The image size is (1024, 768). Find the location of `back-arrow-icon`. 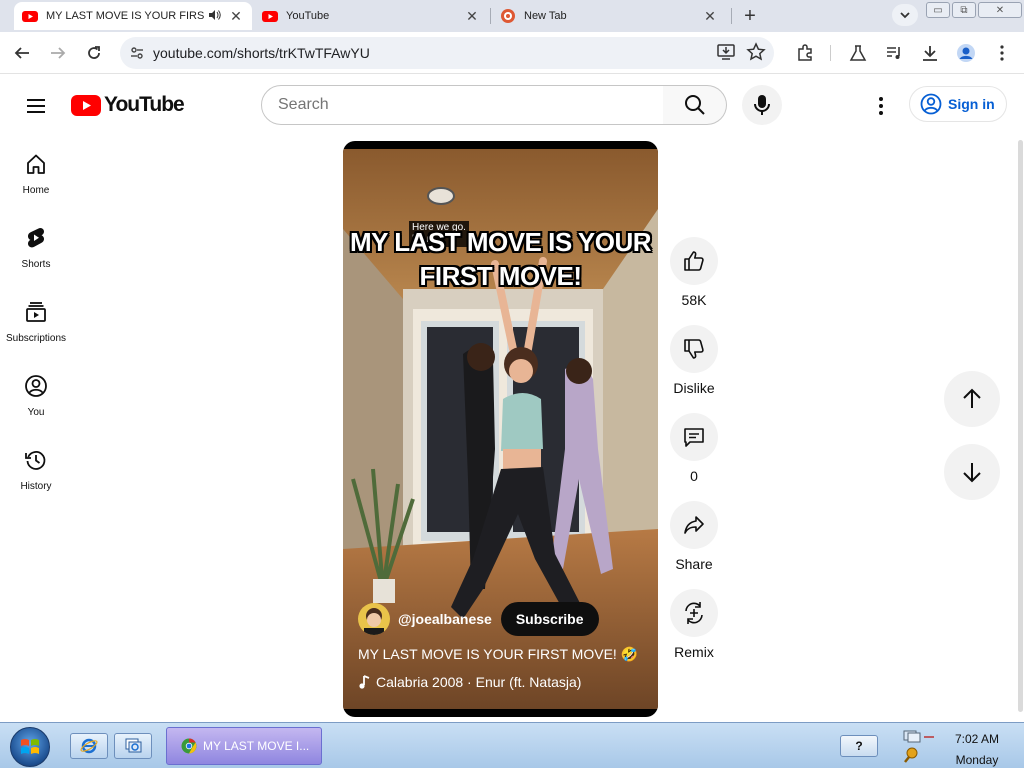

back-arrow-icon is located at coordinates (22, 53).